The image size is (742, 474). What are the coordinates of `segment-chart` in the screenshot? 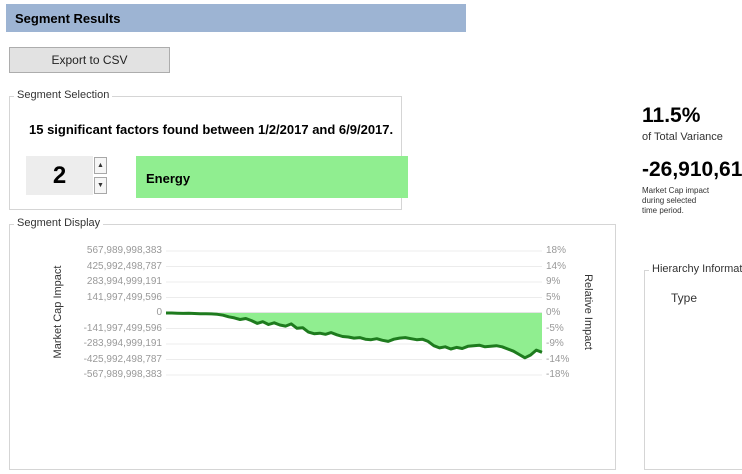 It's located at (354, 313).